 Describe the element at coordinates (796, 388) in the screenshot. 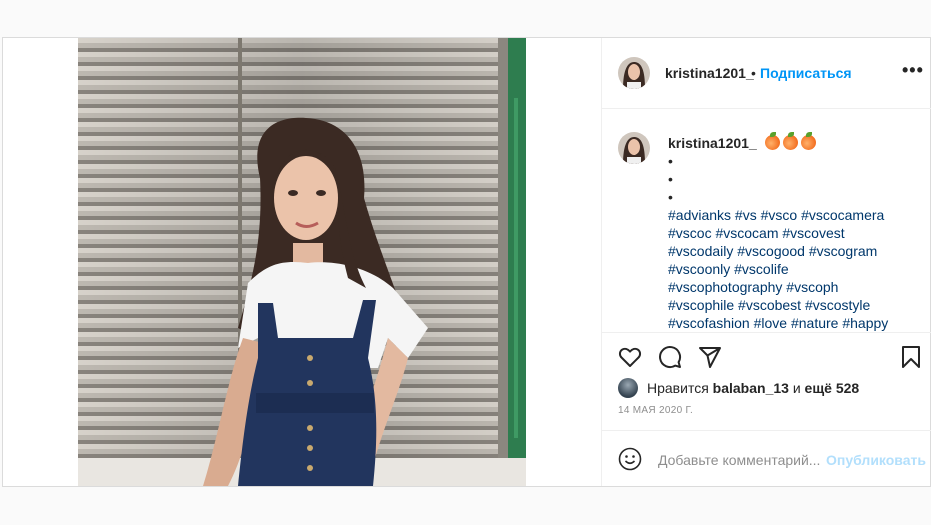

I see `likes-joiner: и` at that location.